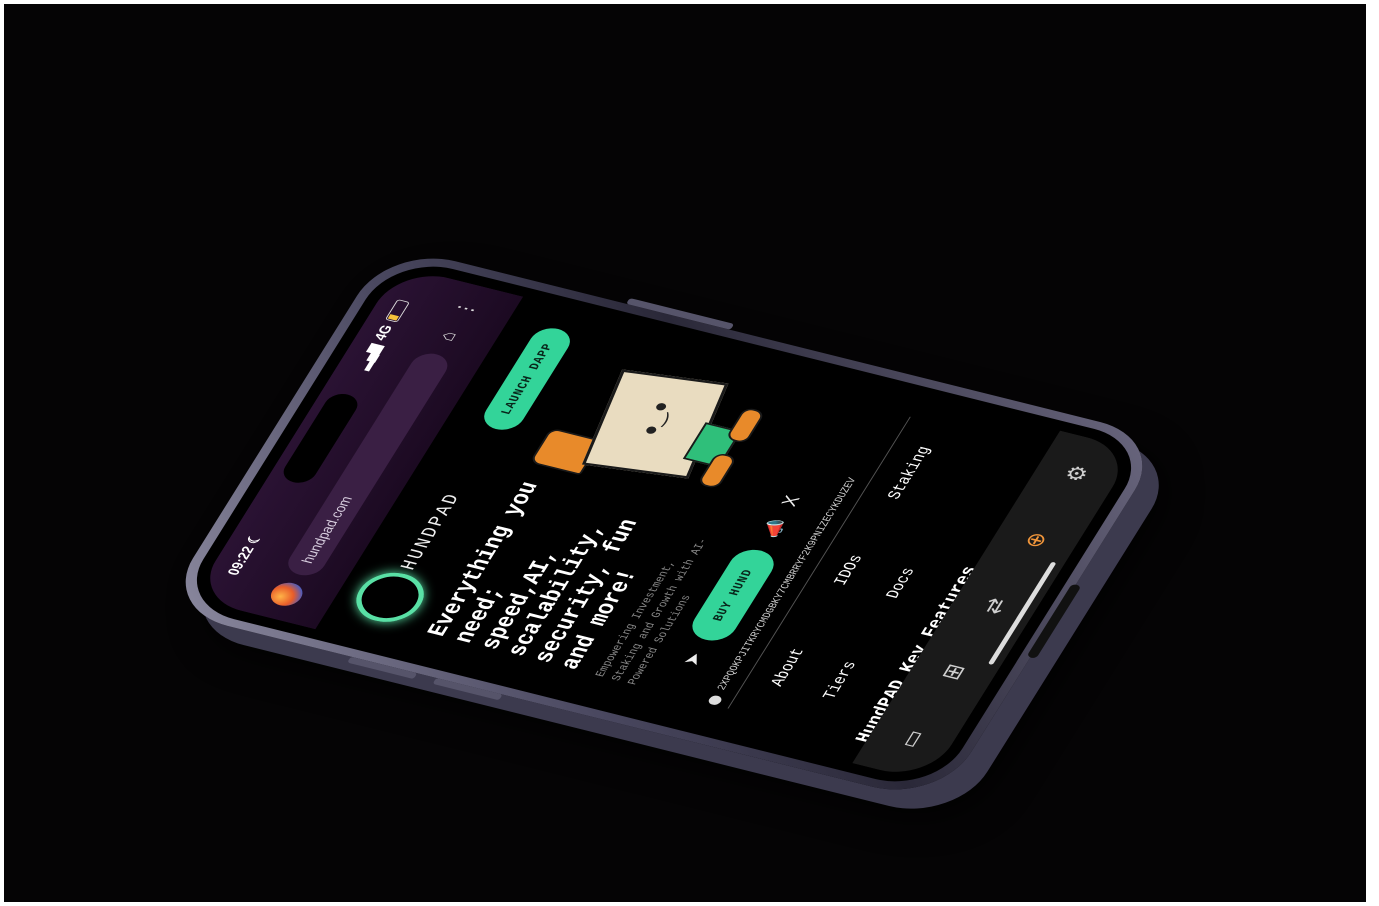  What do you see at coordinates (286, 594) in the screenshot?
I see `browser-logo-icon` at bounding box center [286, 594].